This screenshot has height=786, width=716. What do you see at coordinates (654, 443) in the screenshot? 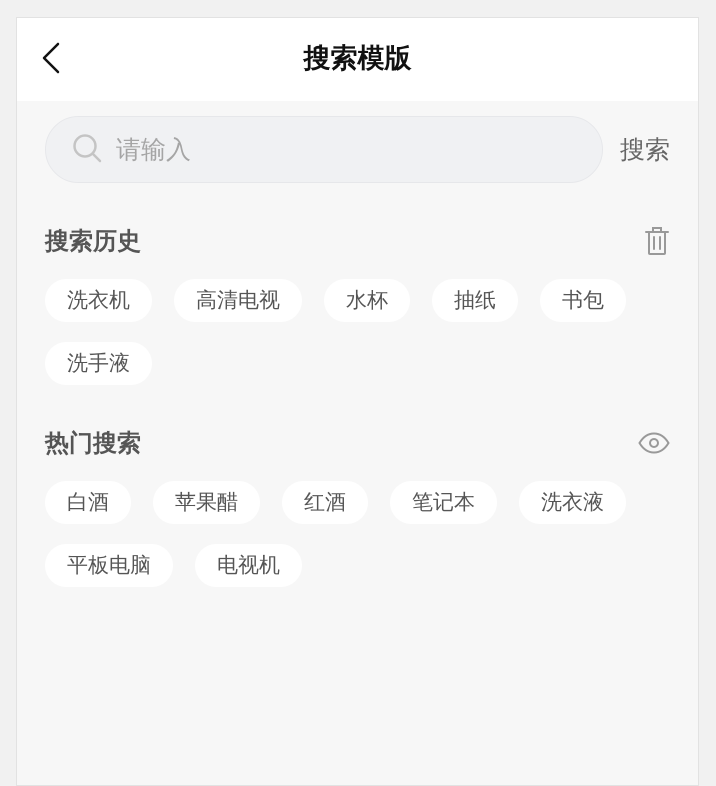
I see `eye-icon` at bounding box center [654, 443].